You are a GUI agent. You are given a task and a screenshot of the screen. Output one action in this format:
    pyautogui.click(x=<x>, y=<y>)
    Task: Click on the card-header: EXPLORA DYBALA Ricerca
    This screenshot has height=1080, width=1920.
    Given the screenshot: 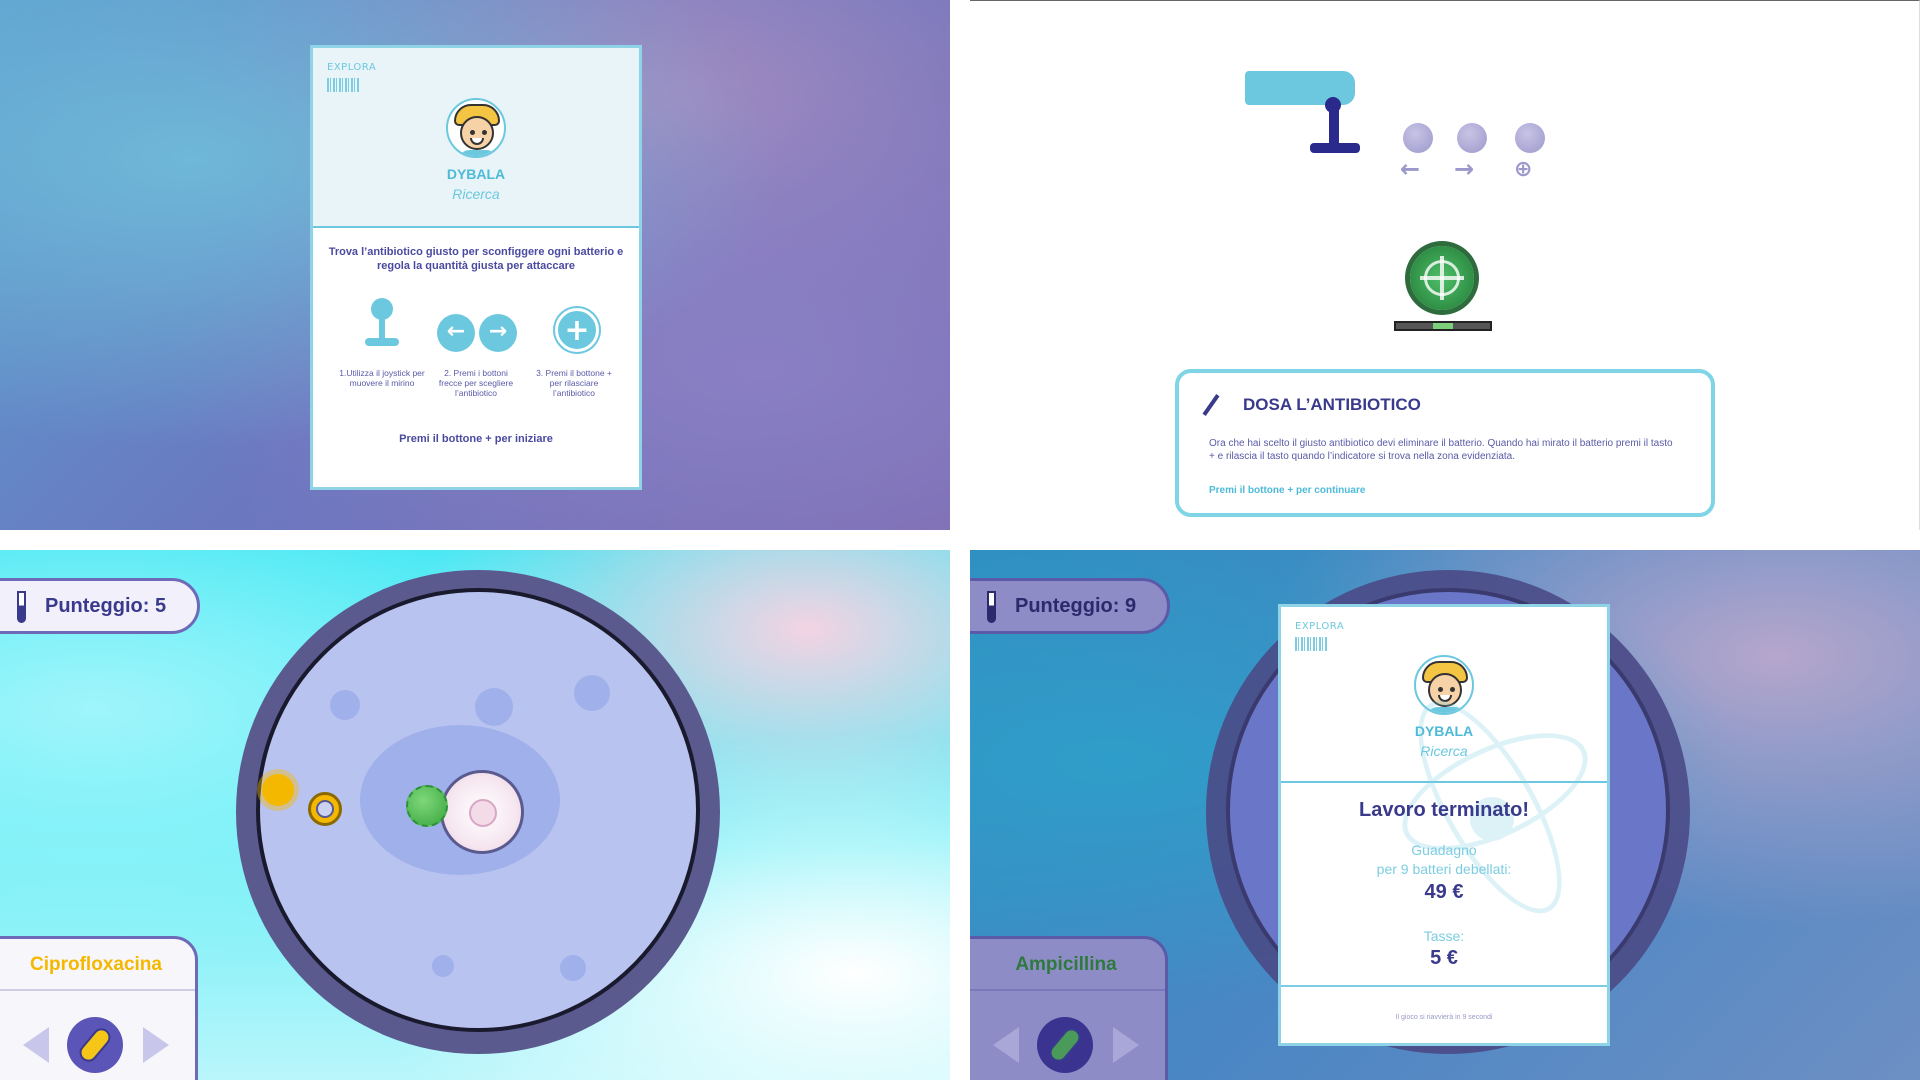 What is the action you would take?
    pyautogui.click(x=476, y=138)
    